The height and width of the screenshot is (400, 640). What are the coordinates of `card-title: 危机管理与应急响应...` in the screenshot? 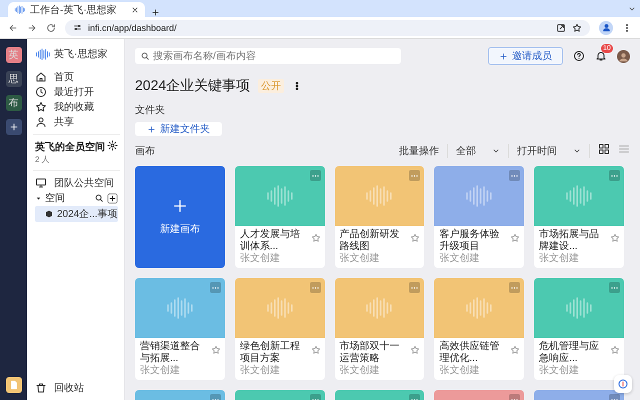 It's located at (569, 352).